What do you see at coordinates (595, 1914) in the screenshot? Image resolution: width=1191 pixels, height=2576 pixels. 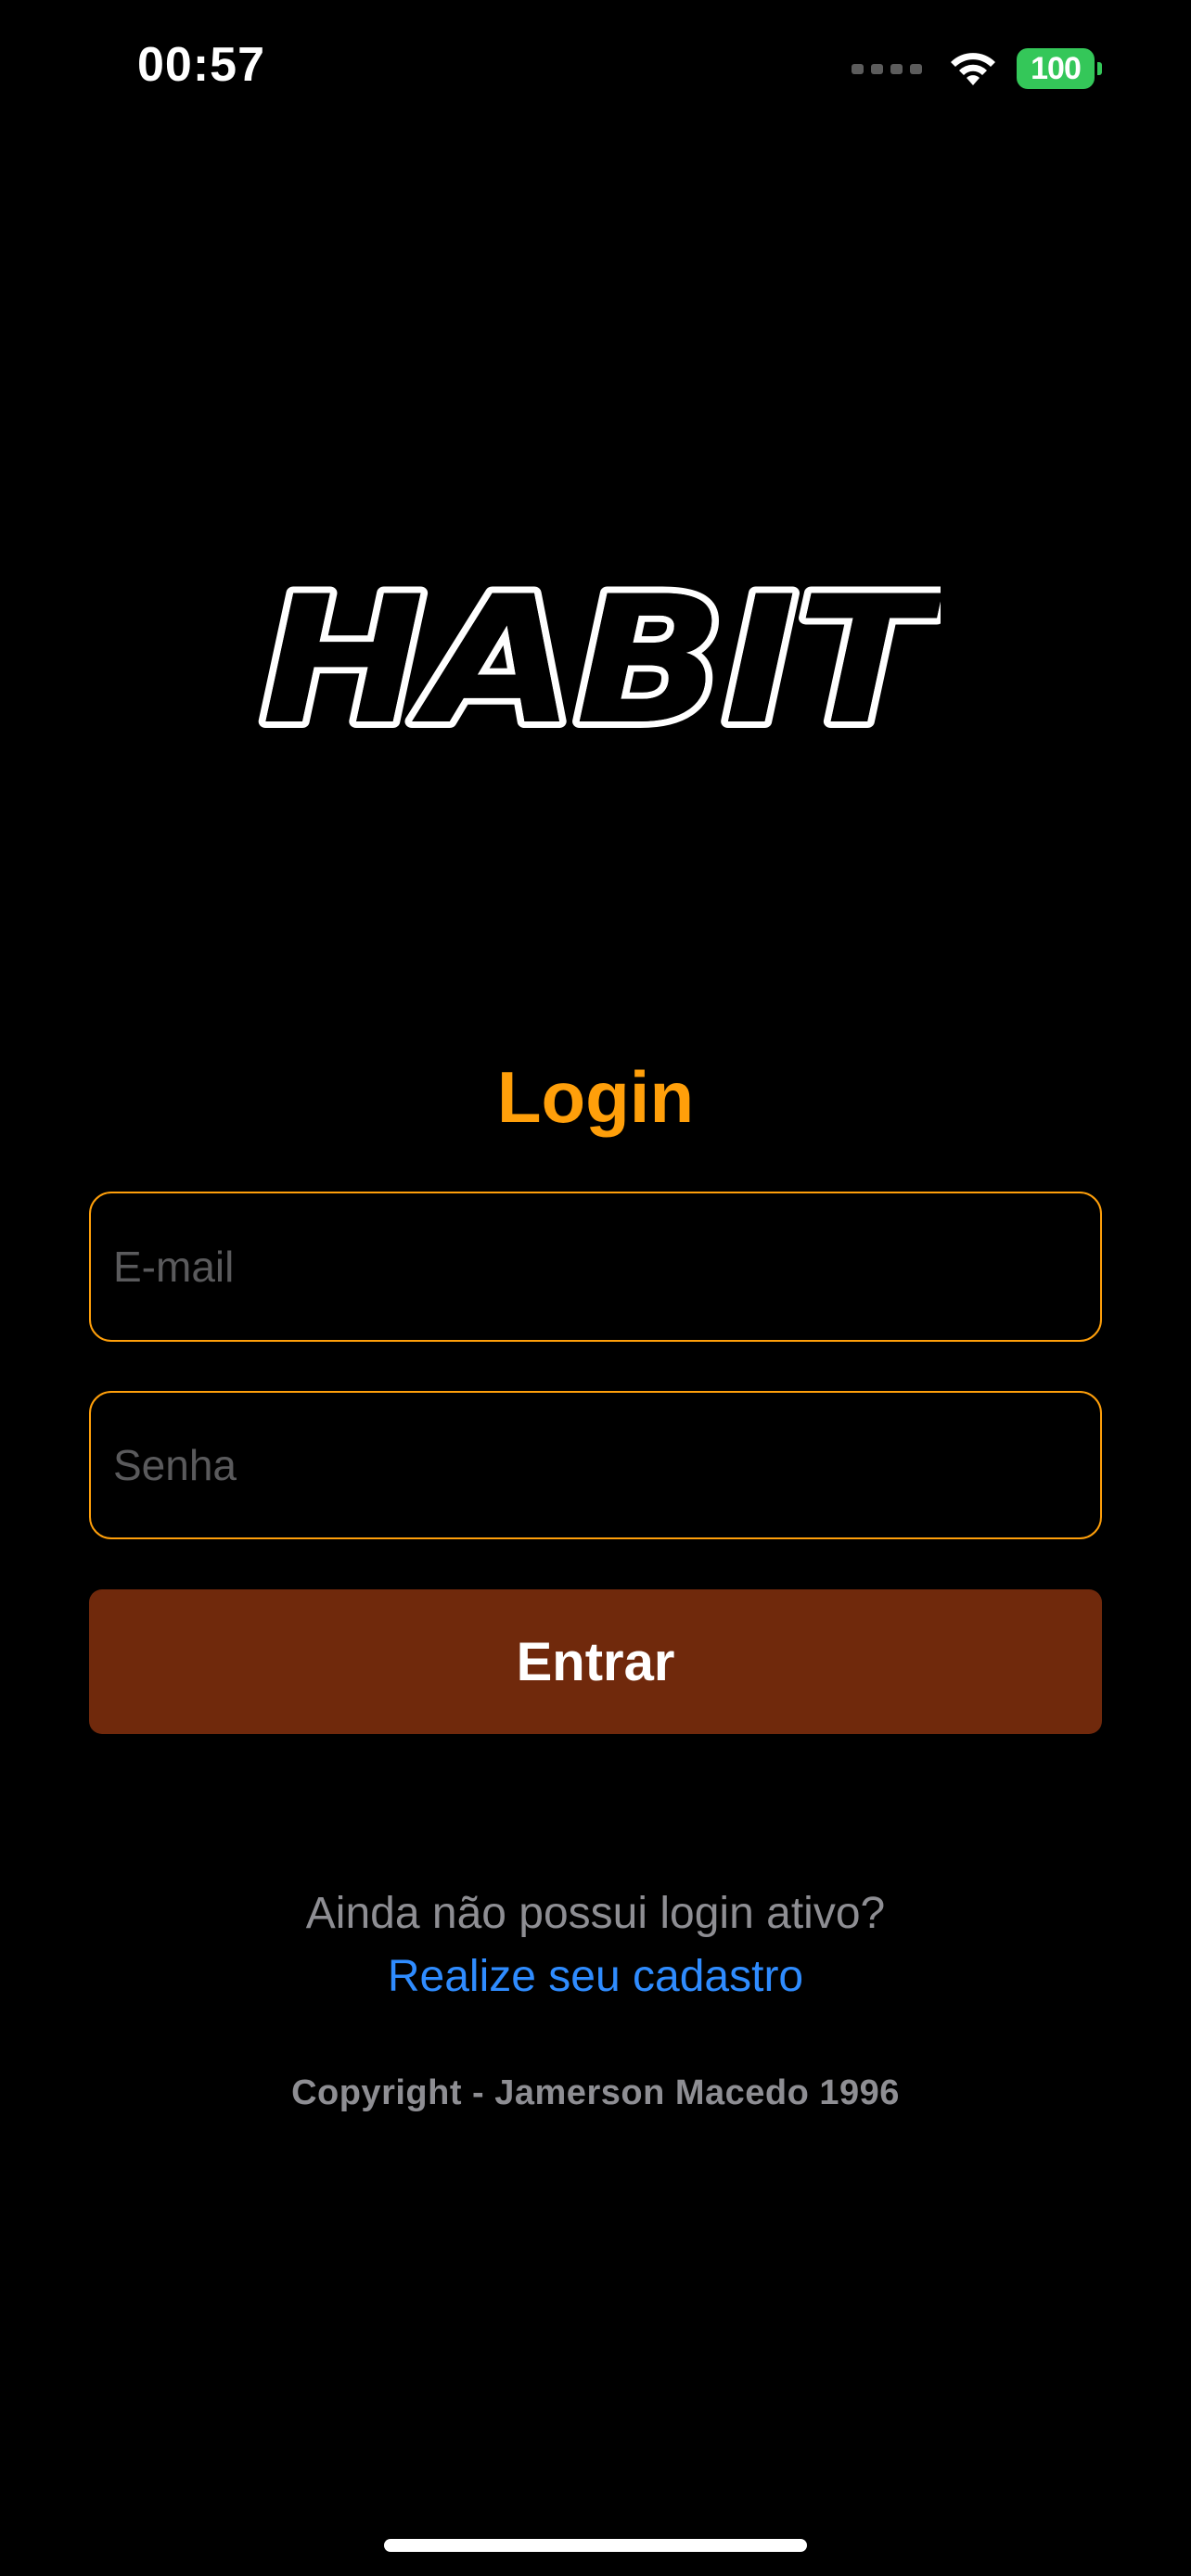 I see `signup-question: Ainda não possui login ativo?` at bounding box center [595, 1914].